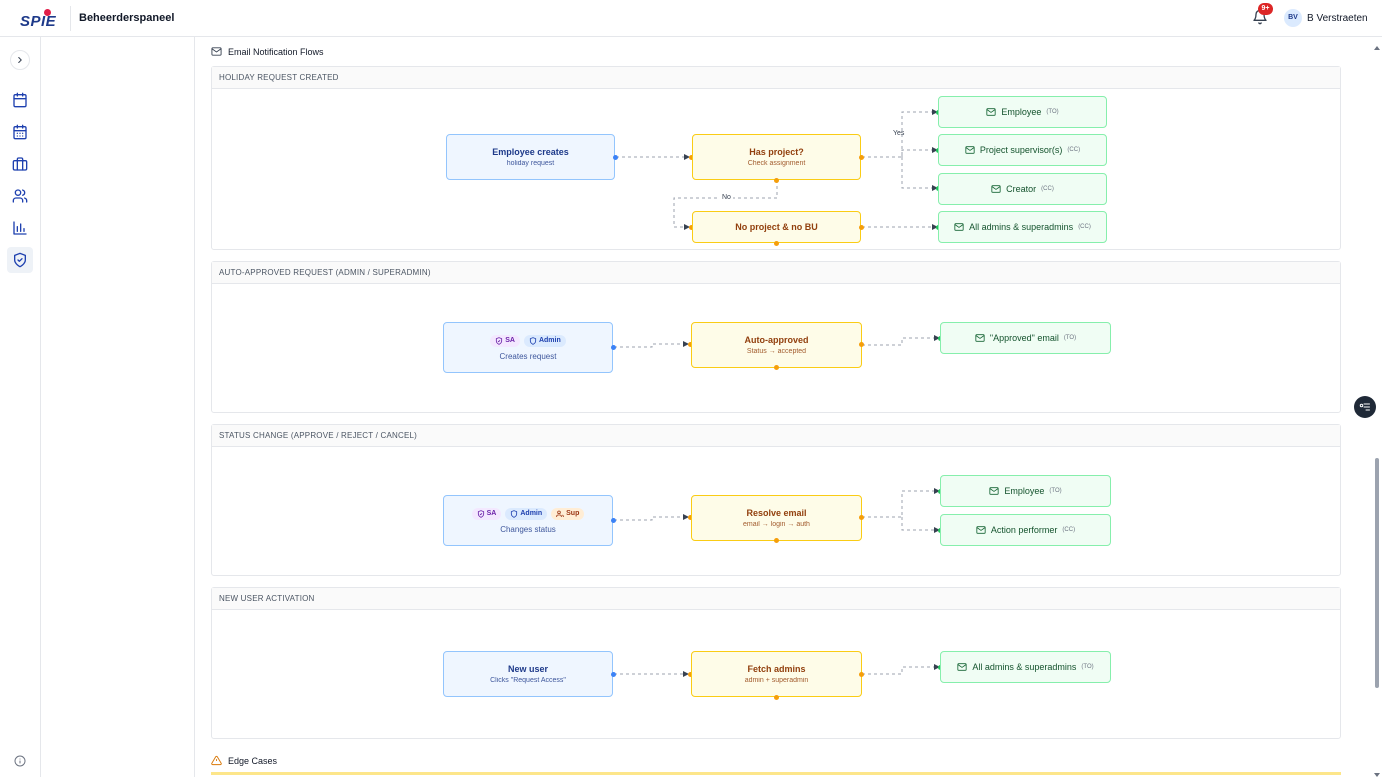 The image size is (1382, 784). I want to click on calendar-days-icon, so click(20, 132).